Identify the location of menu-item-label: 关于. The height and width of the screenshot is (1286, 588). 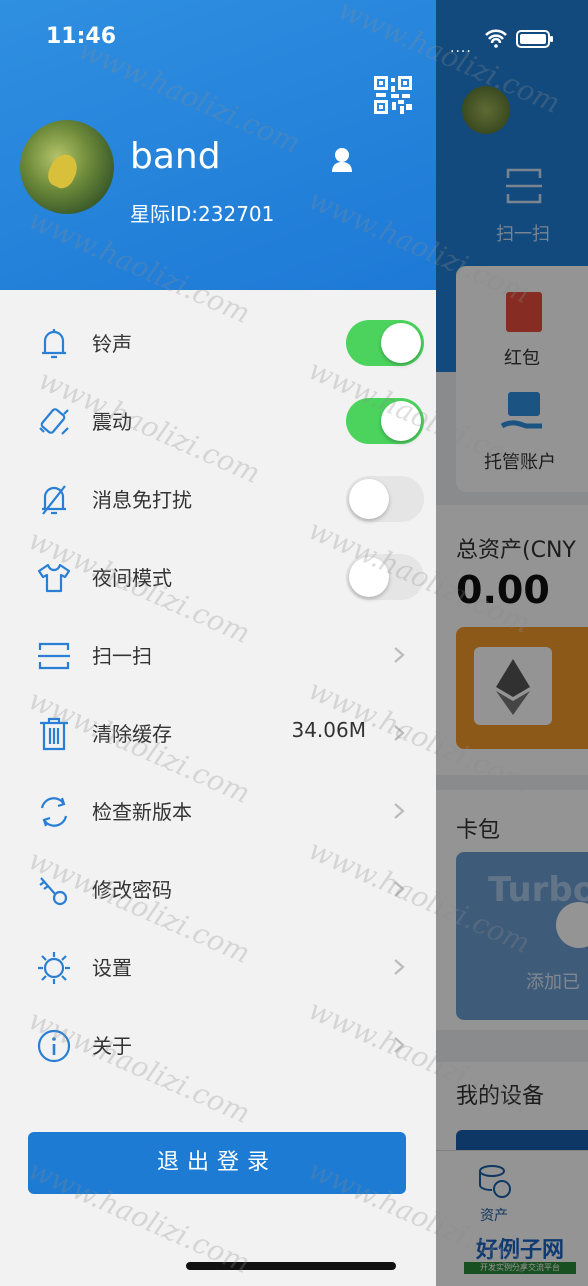
(112, 1046).